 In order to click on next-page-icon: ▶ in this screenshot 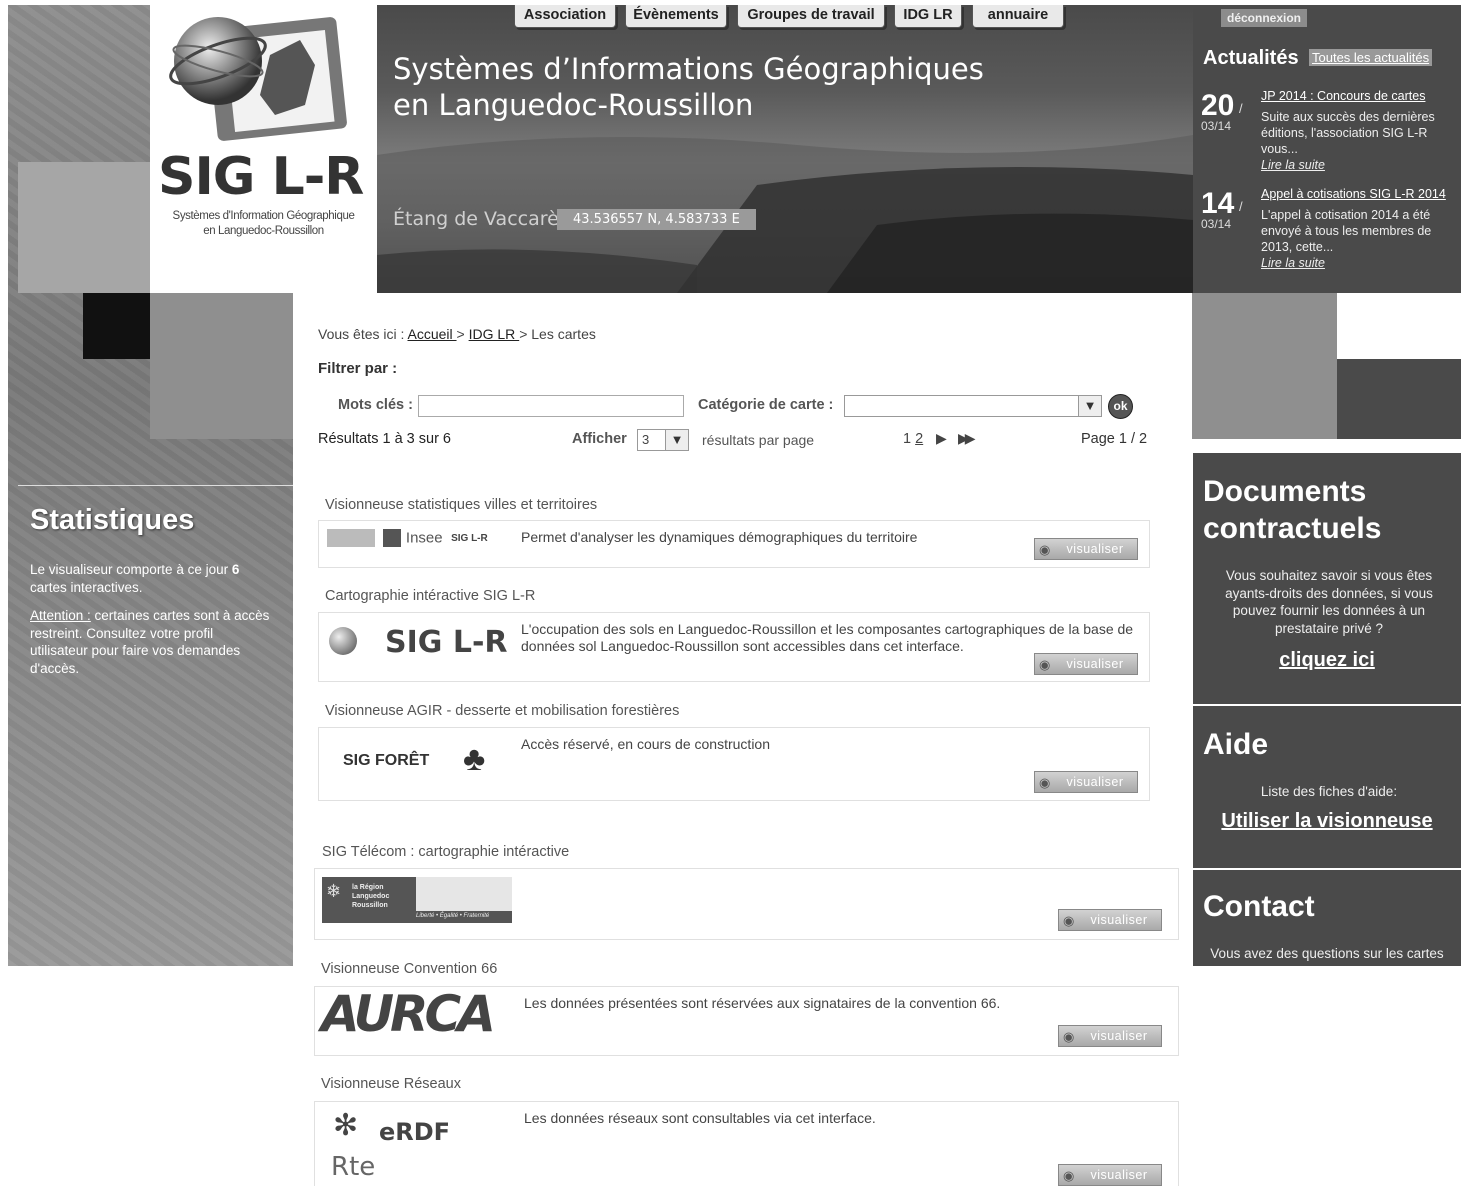, I will do `click(941, 438)`.